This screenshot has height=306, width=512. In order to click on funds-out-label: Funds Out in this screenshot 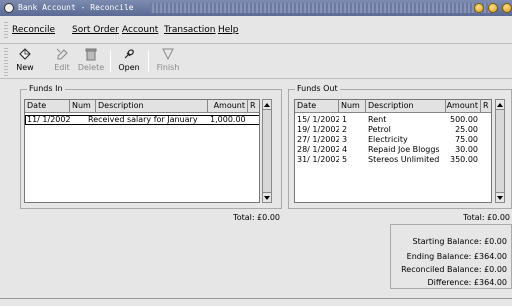, I will do `click(317, 88)`.